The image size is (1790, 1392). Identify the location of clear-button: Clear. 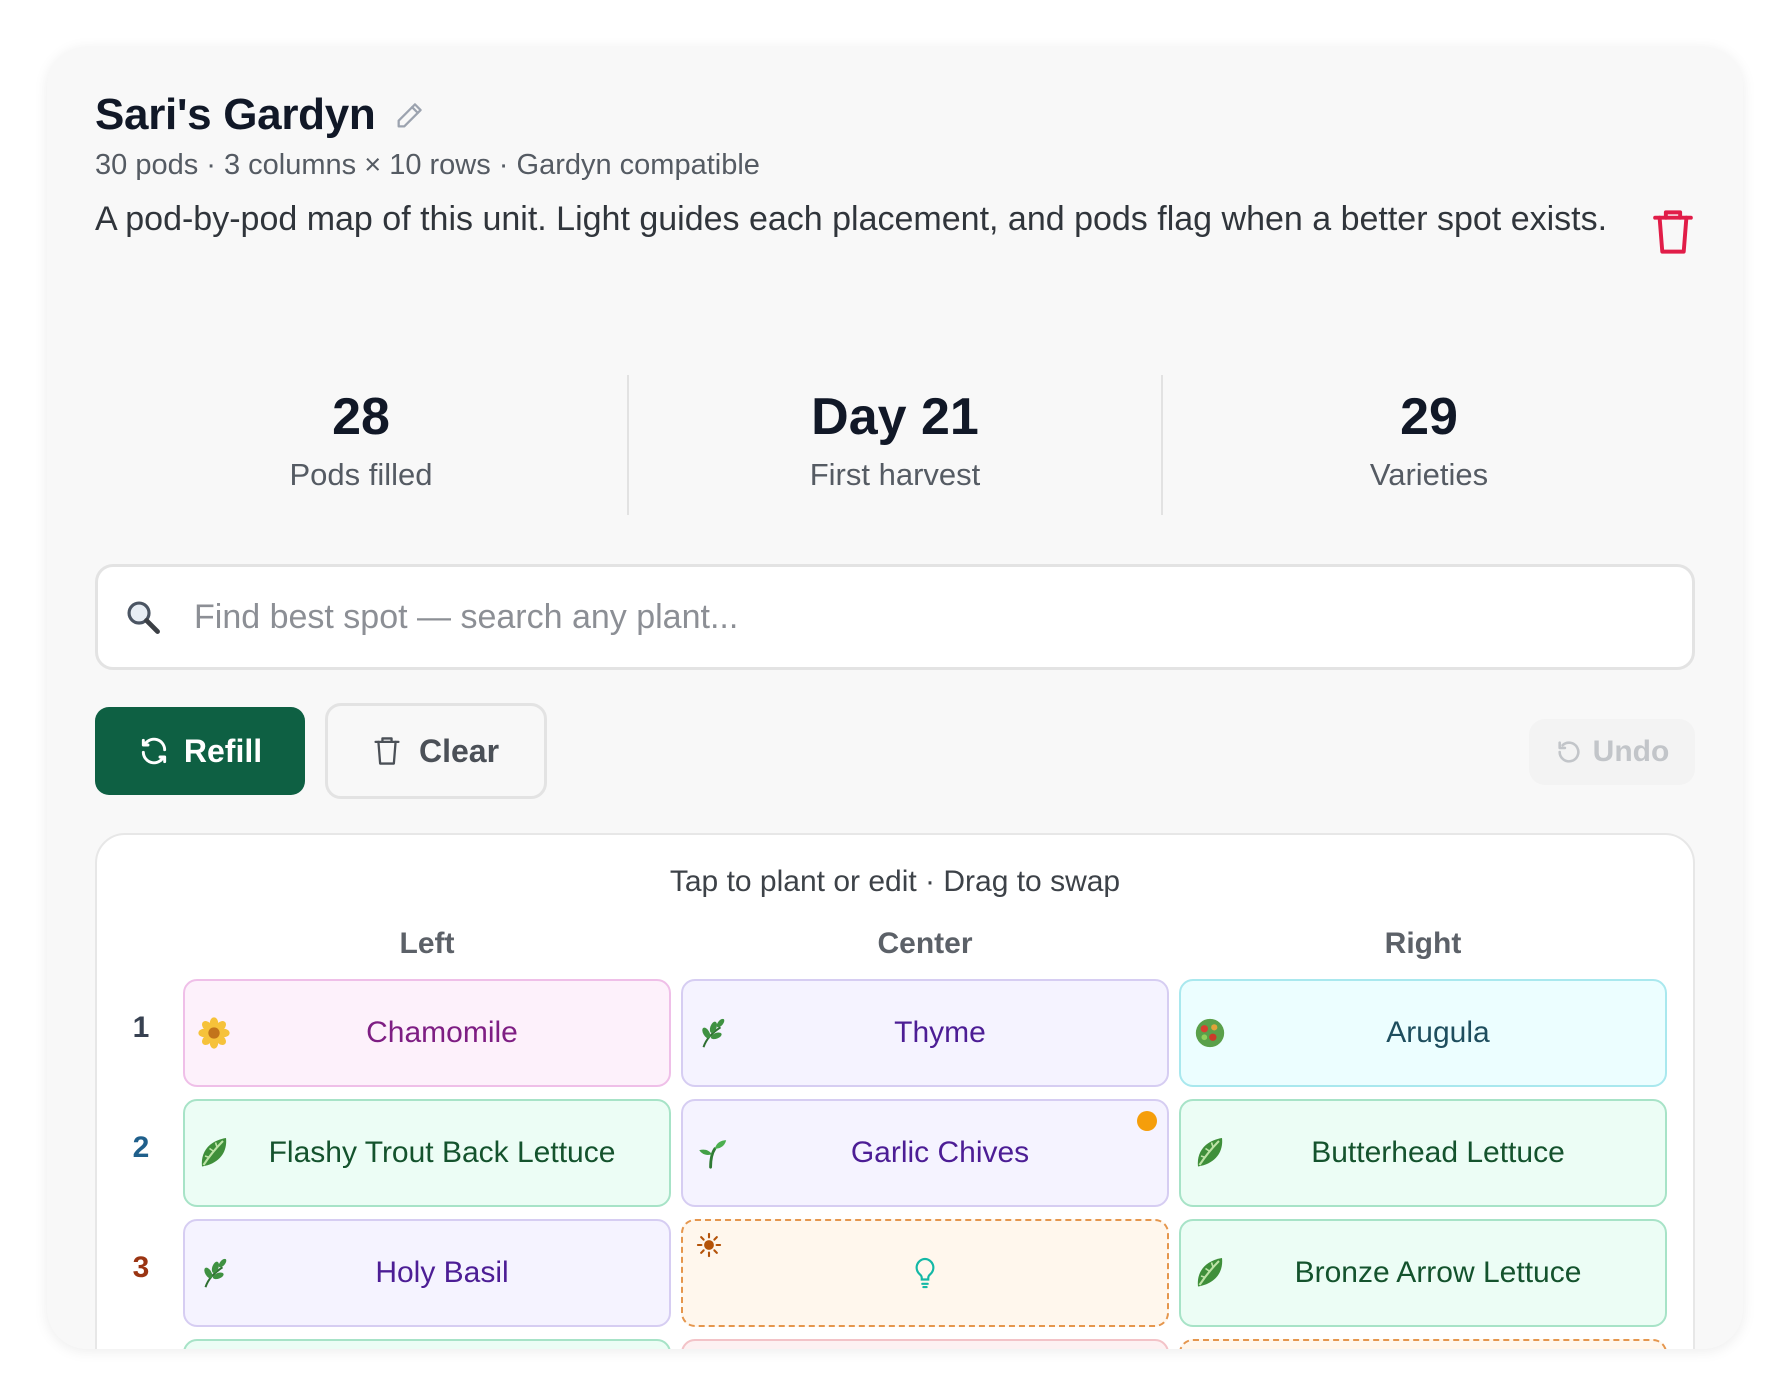
(436, 751).